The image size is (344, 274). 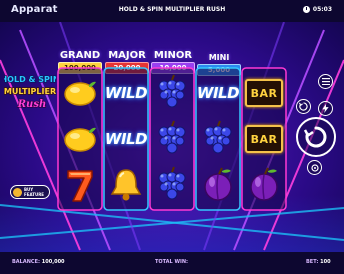 I want to click on game-title: HOLD & SPIN MULTIPLIER RUSH, so click(x=172, y=9).